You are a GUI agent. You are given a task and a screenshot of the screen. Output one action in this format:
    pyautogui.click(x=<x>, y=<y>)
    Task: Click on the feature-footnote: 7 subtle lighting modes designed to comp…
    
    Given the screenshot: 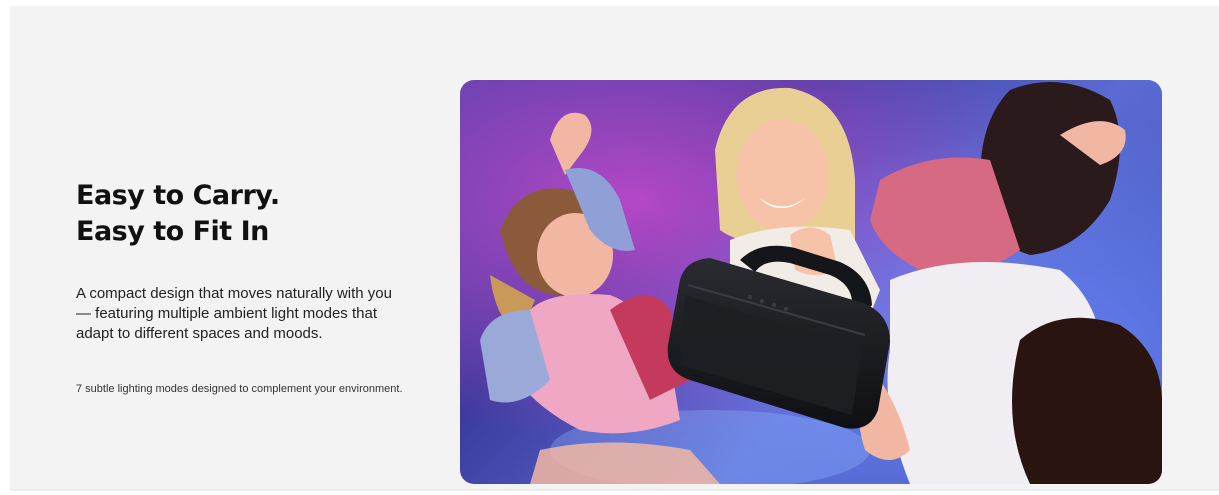 What is the action you would take?
    pyautogui.click(x=239, y=389)
    